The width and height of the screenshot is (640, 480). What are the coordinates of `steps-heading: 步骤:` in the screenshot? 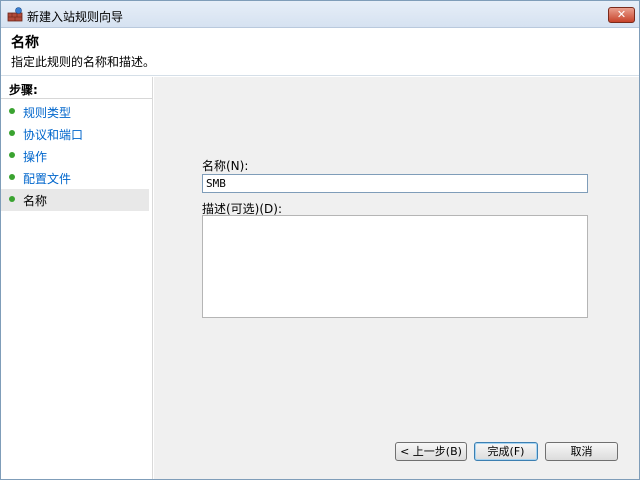 It's located at (23, 90).